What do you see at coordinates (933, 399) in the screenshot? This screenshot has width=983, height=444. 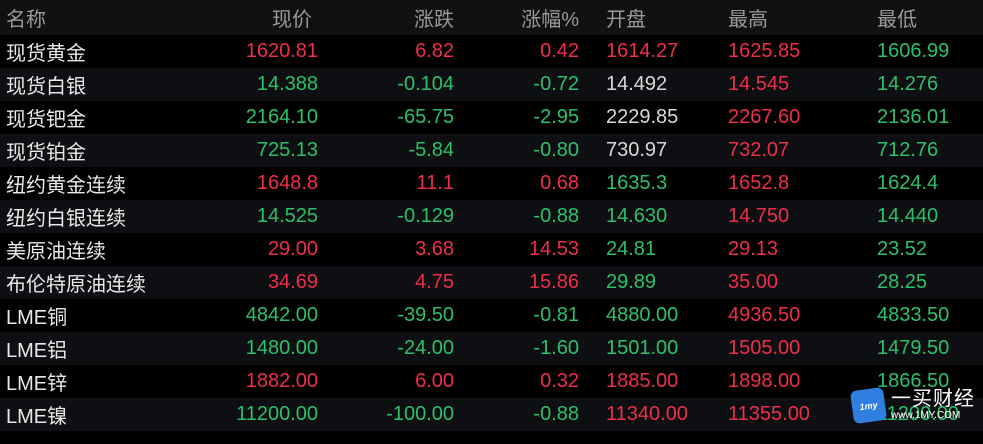 I see `watermark-title: 一买财经` at bounding box center [933, 399].